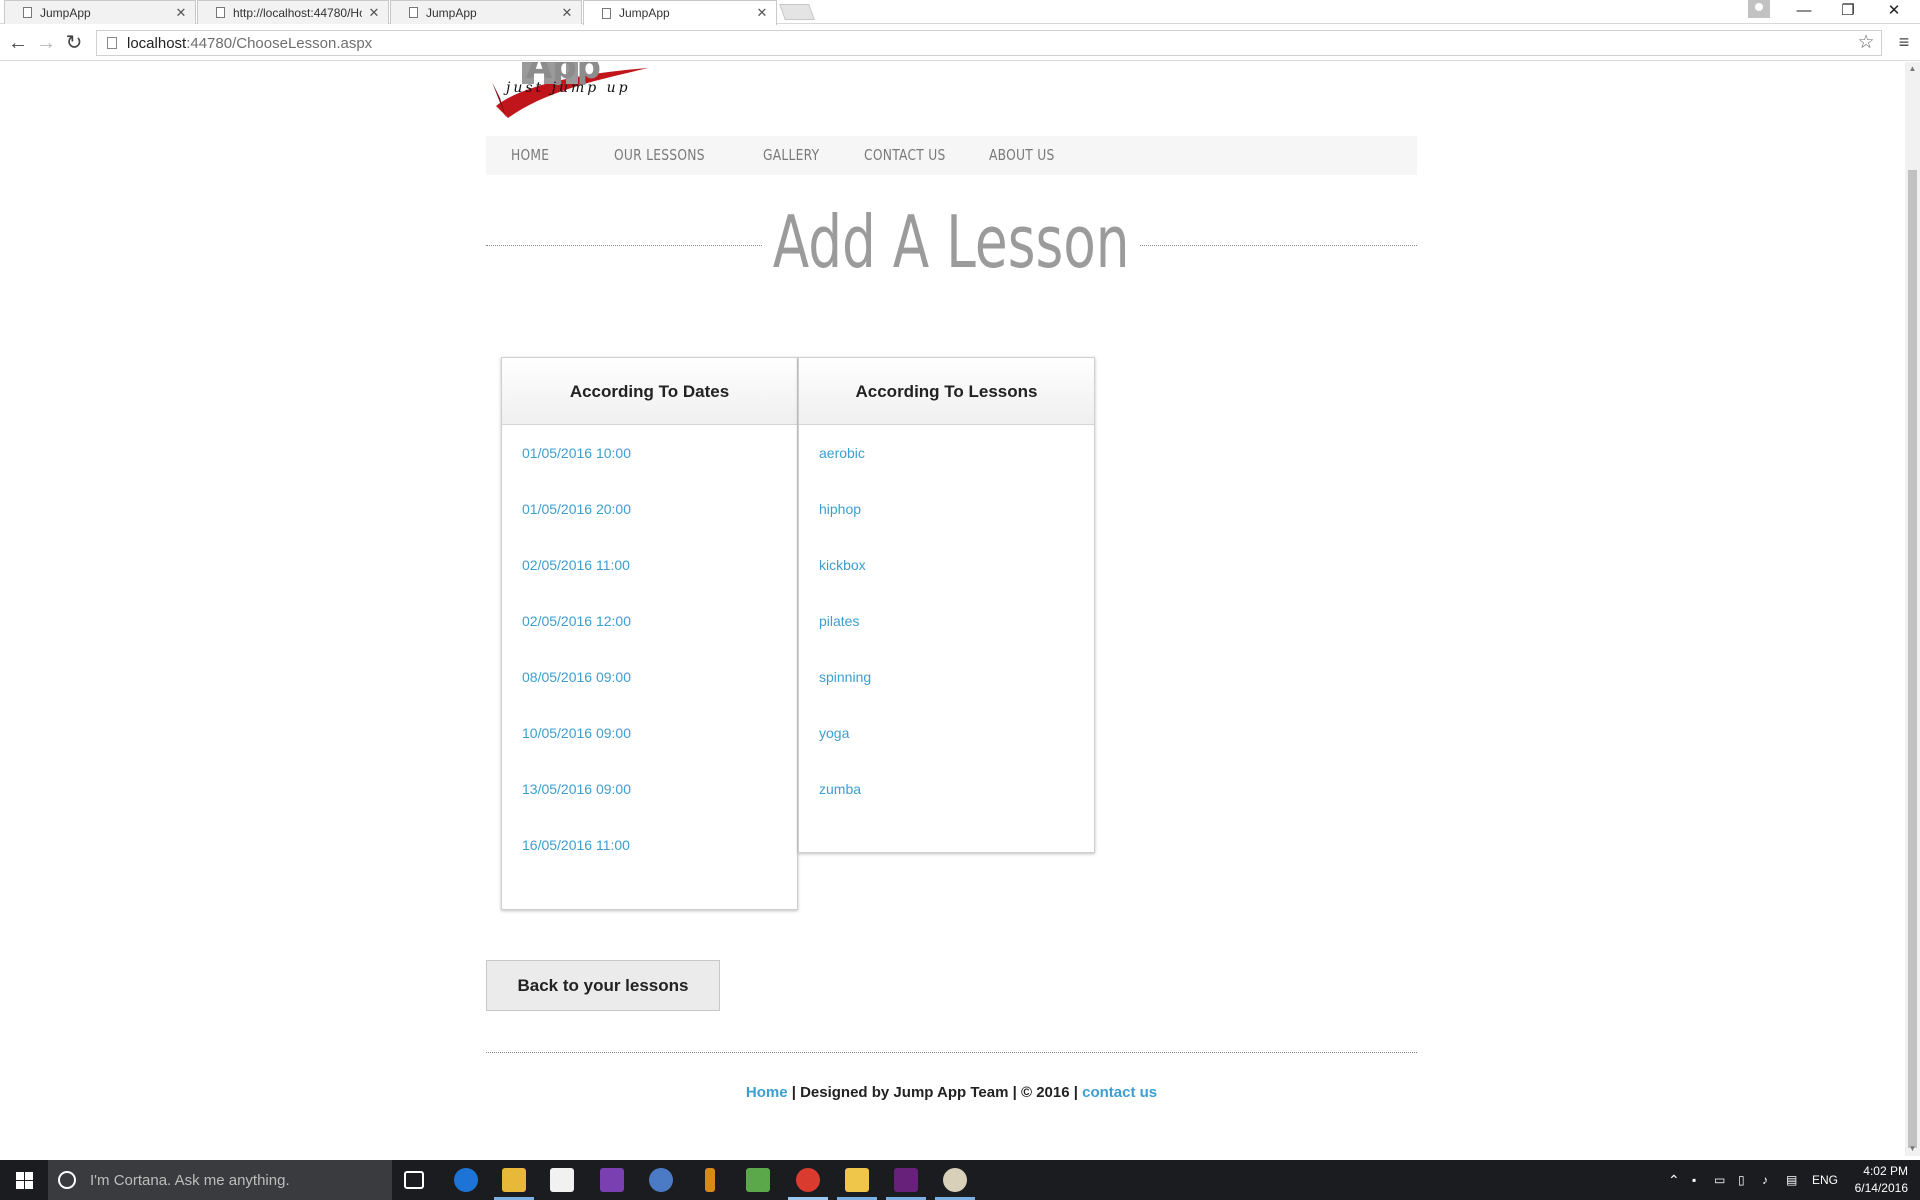 Image resolution: width=1920 pixels, height=1200 pixels. I want to click on nav-gallery: GALLERY, so click(791, 155).